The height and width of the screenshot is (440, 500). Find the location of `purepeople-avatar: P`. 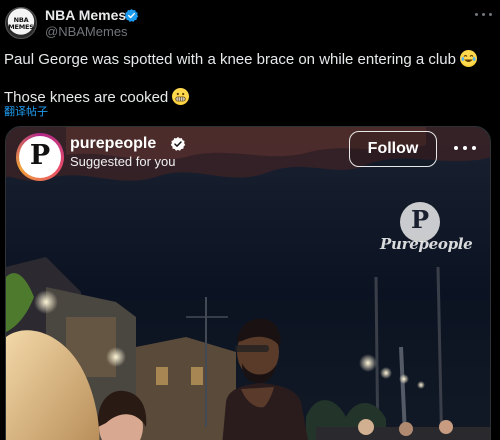

purepeople-avatar: P is located at coordinates (40, 157).